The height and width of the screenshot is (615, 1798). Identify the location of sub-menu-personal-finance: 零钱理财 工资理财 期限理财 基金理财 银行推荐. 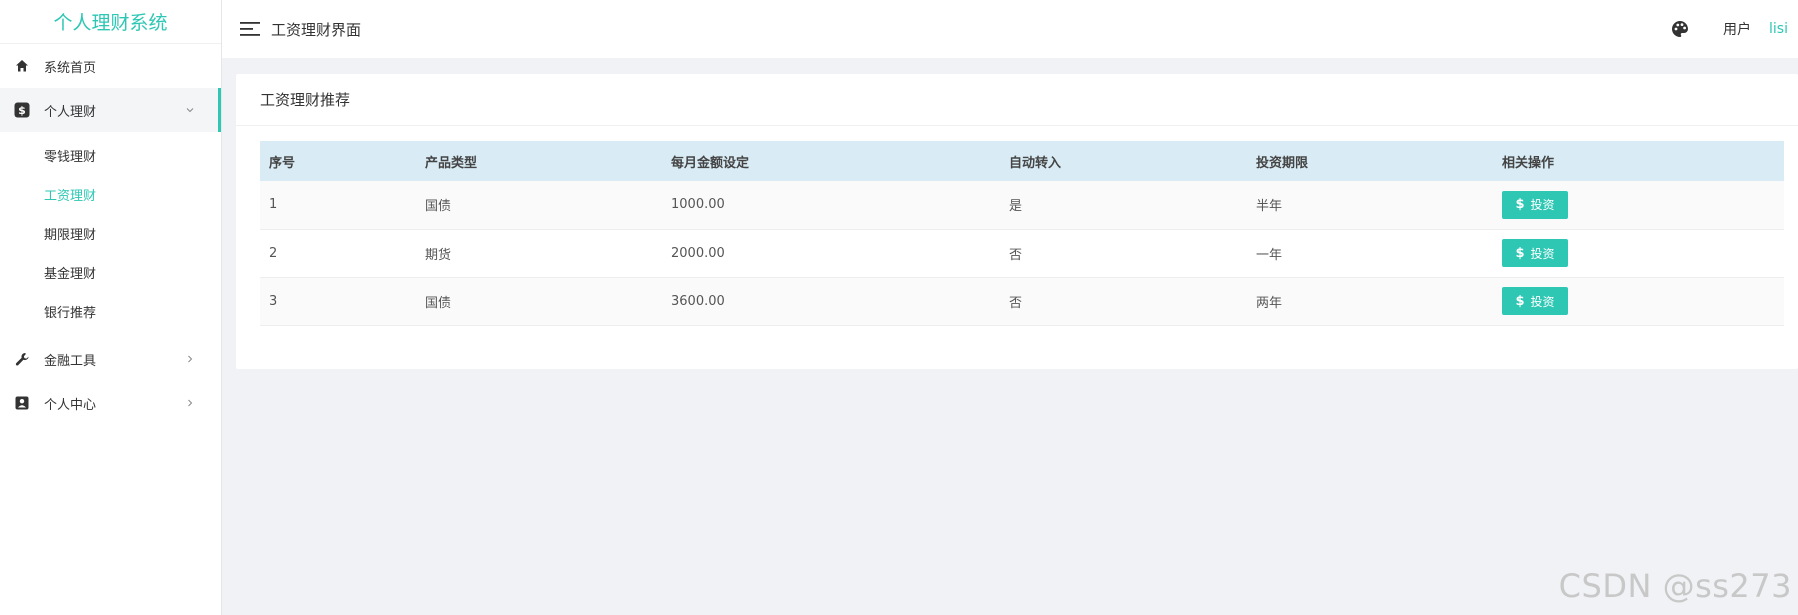
(110, 234).